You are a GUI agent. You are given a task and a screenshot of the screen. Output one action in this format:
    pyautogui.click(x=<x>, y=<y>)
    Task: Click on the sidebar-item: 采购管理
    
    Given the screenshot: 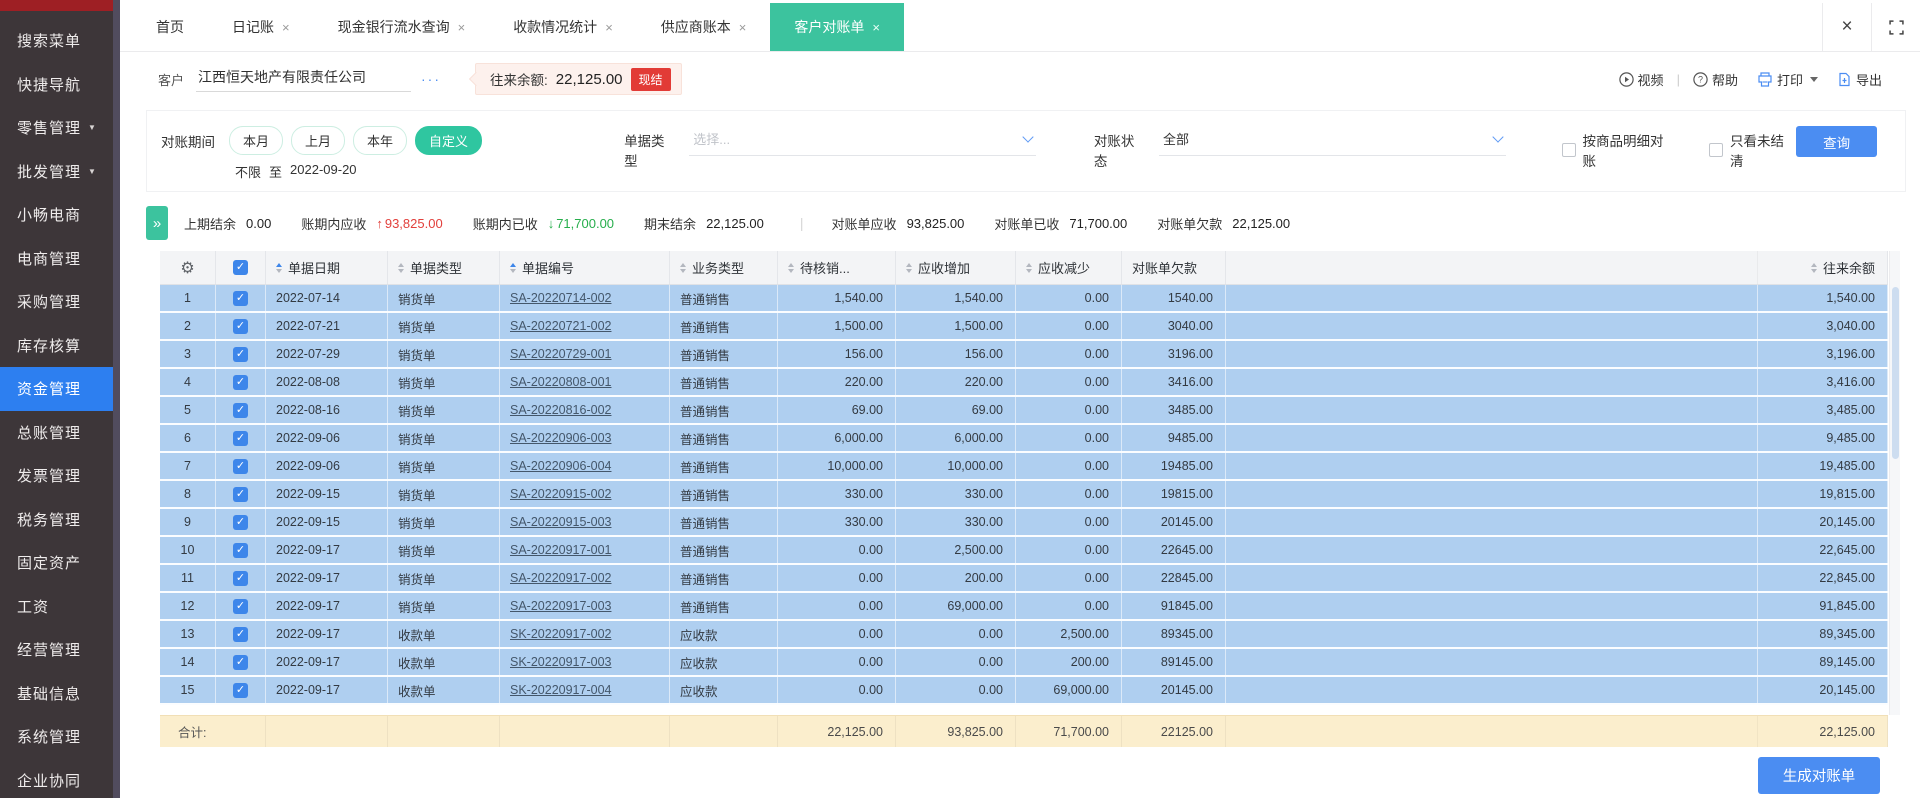 What is the action you would take?
    pyautogui.click(x=60, y=302)
    